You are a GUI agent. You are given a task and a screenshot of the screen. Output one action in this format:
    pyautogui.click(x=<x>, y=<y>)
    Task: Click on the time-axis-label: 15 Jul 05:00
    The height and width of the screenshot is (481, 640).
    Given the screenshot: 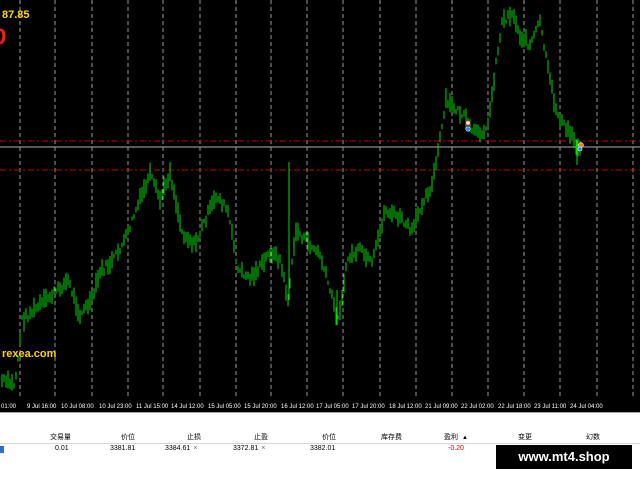 What is the action you would take?
    pyautogui.click(x=224, y=407)
    